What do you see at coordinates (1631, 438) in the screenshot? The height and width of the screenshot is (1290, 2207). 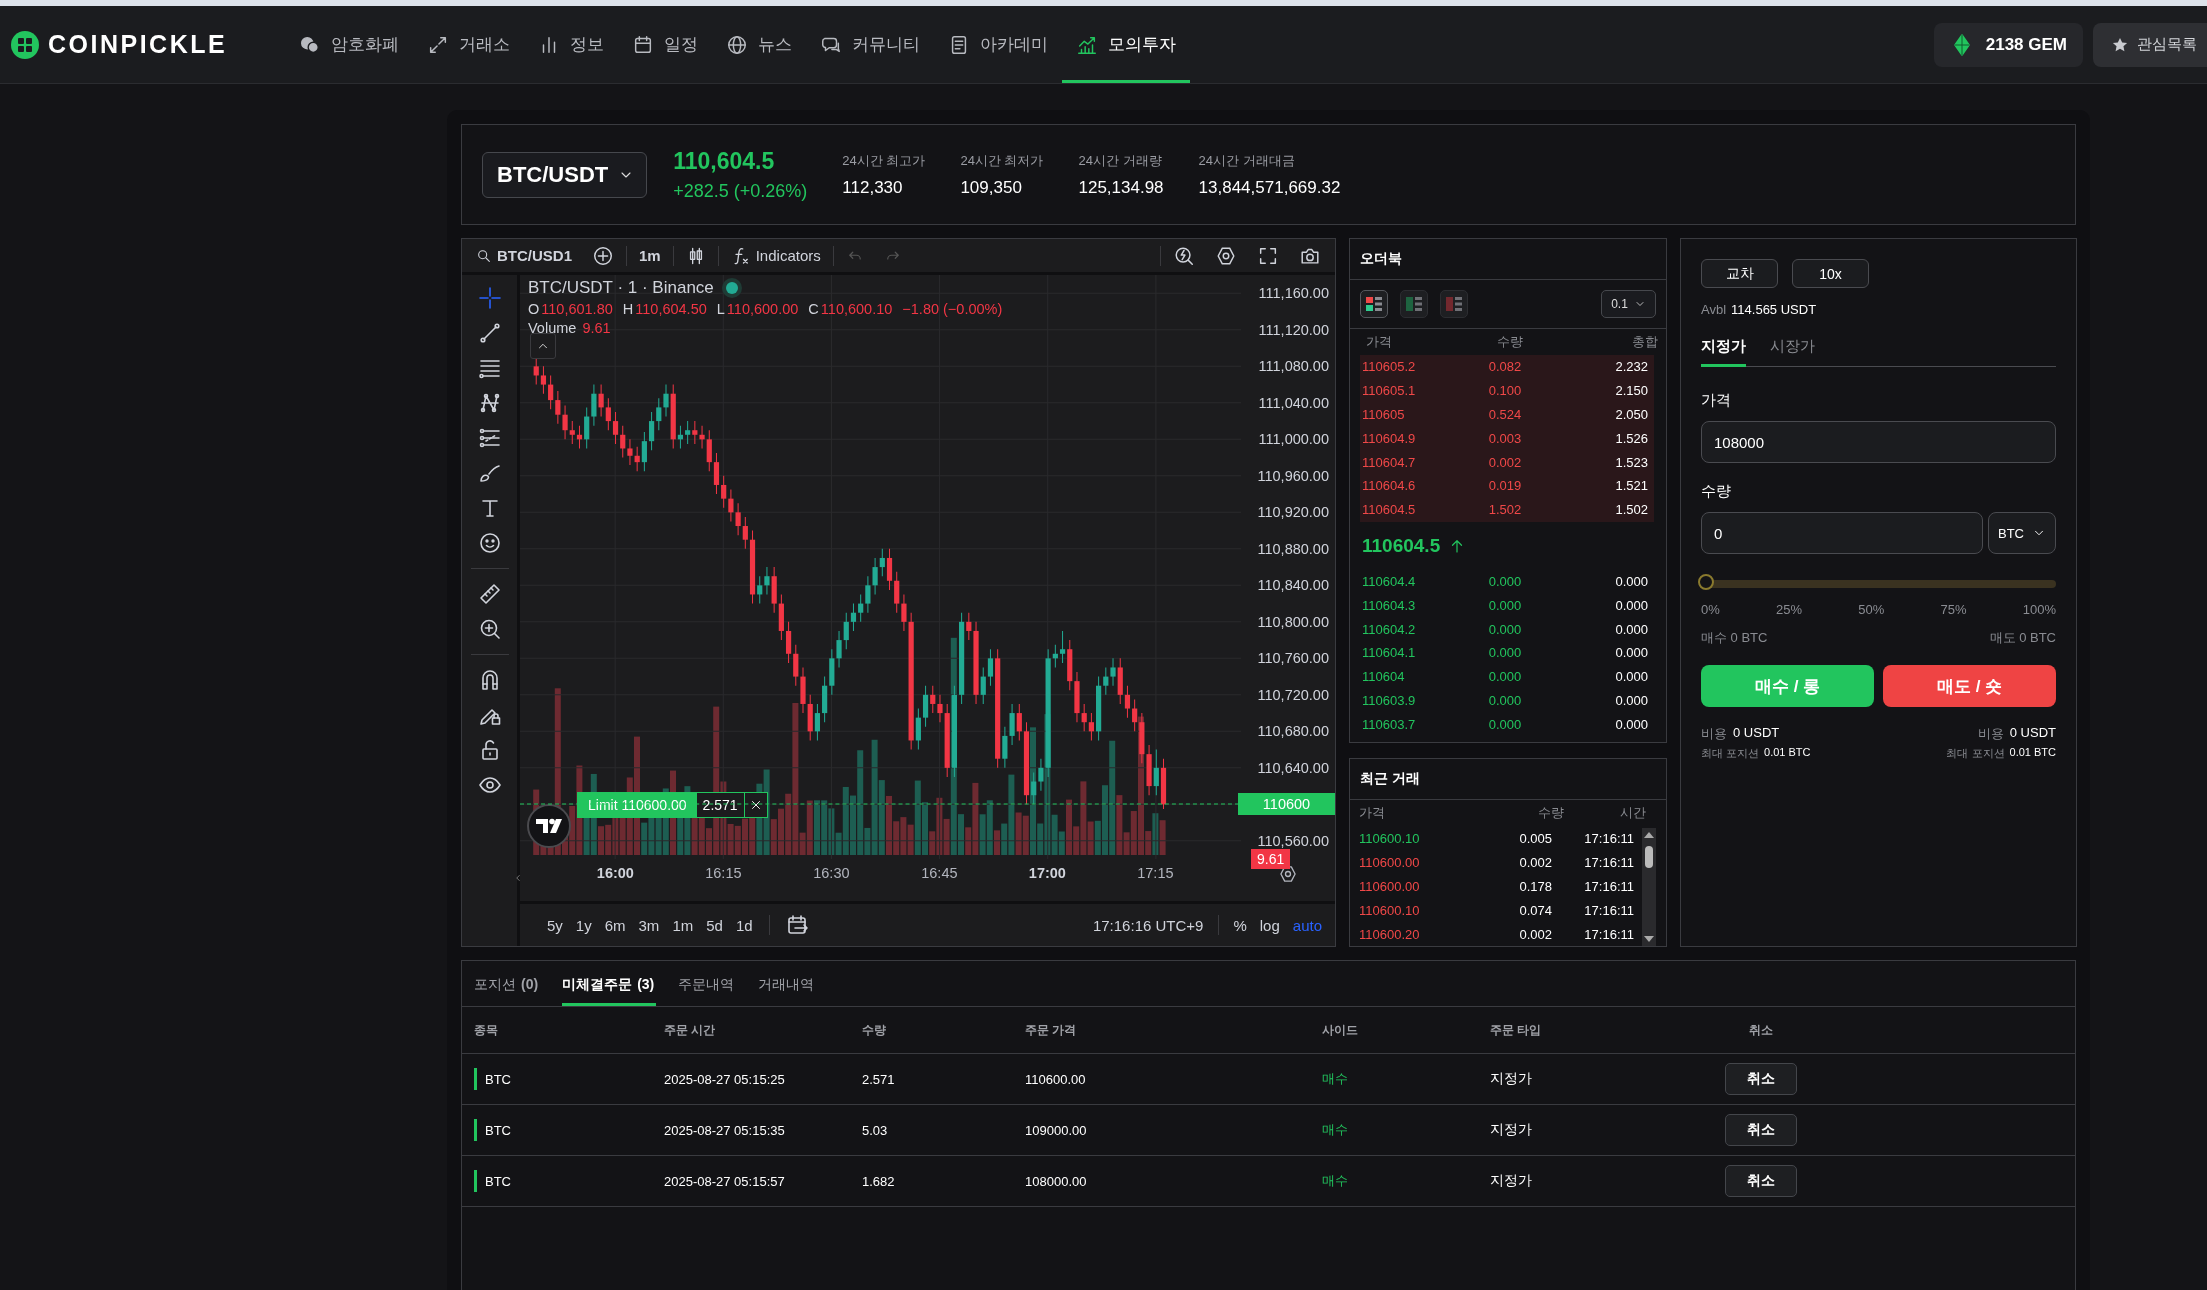 I see `ask-cell-text: 1.526` at bounding box center [1631, 438].